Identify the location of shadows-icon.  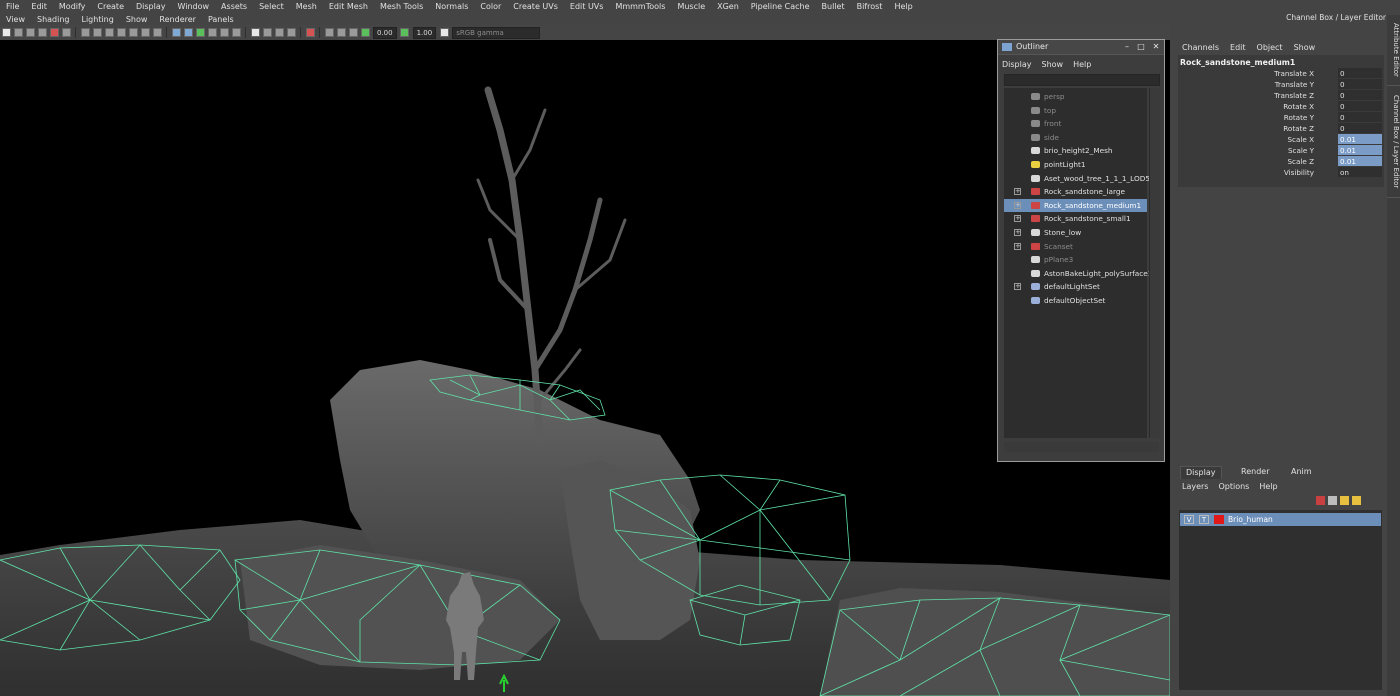
(236, 32).